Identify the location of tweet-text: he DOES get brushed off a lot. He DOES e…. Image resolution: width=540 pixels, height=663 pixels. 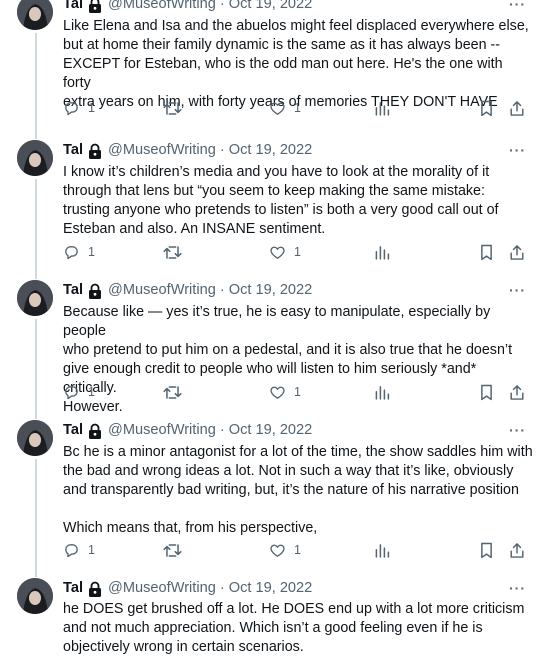
(294, 628).